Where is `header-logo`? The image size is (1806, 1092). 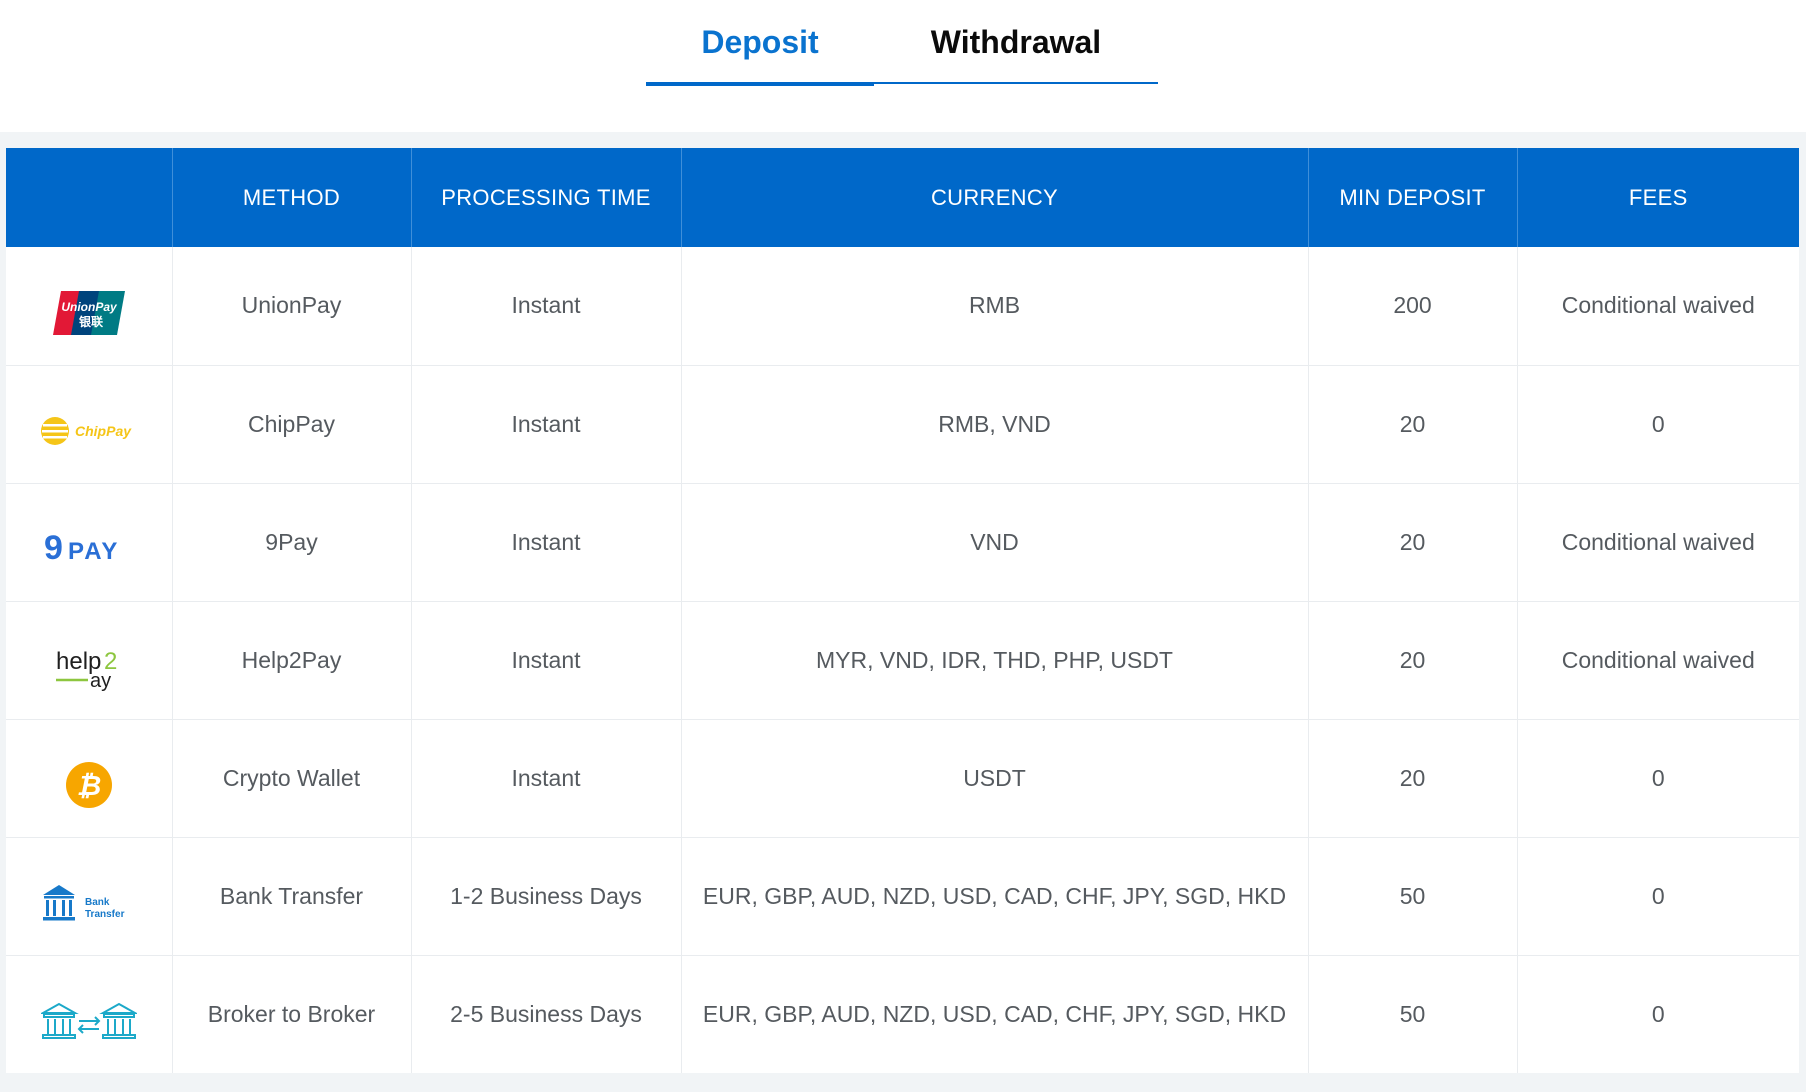 header-logo is located at coordinates (89, 197).